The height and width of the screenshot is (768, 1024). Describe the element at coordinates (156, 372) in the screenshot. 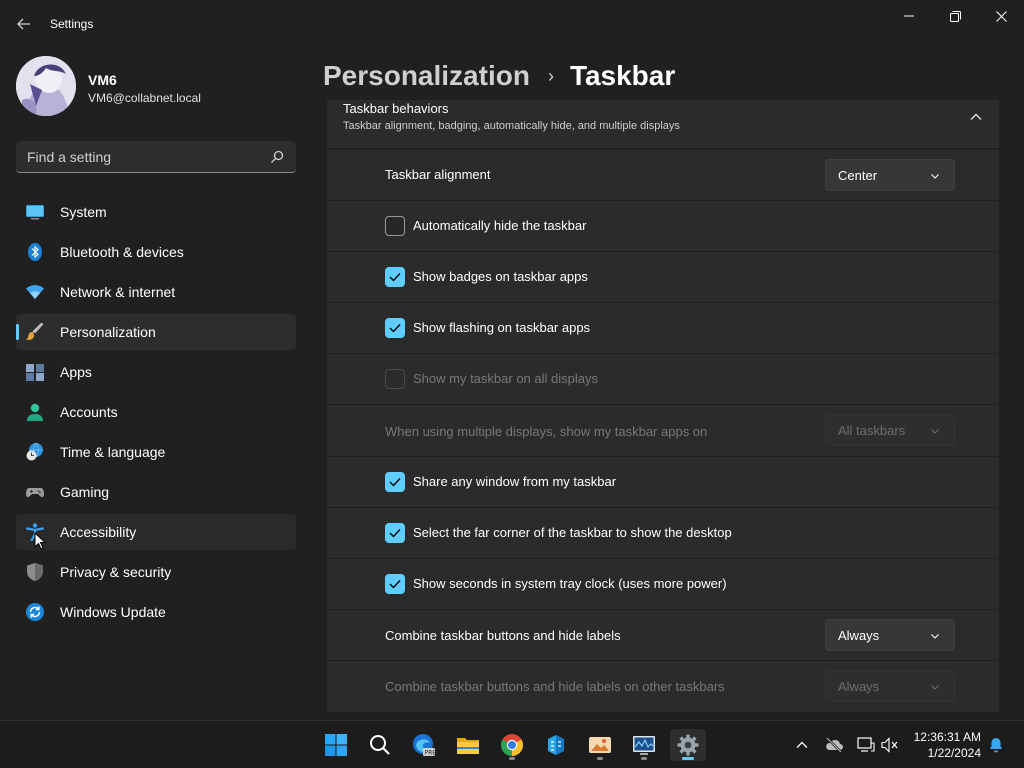

I see `sidebar-item-apps: Apps` at that location.